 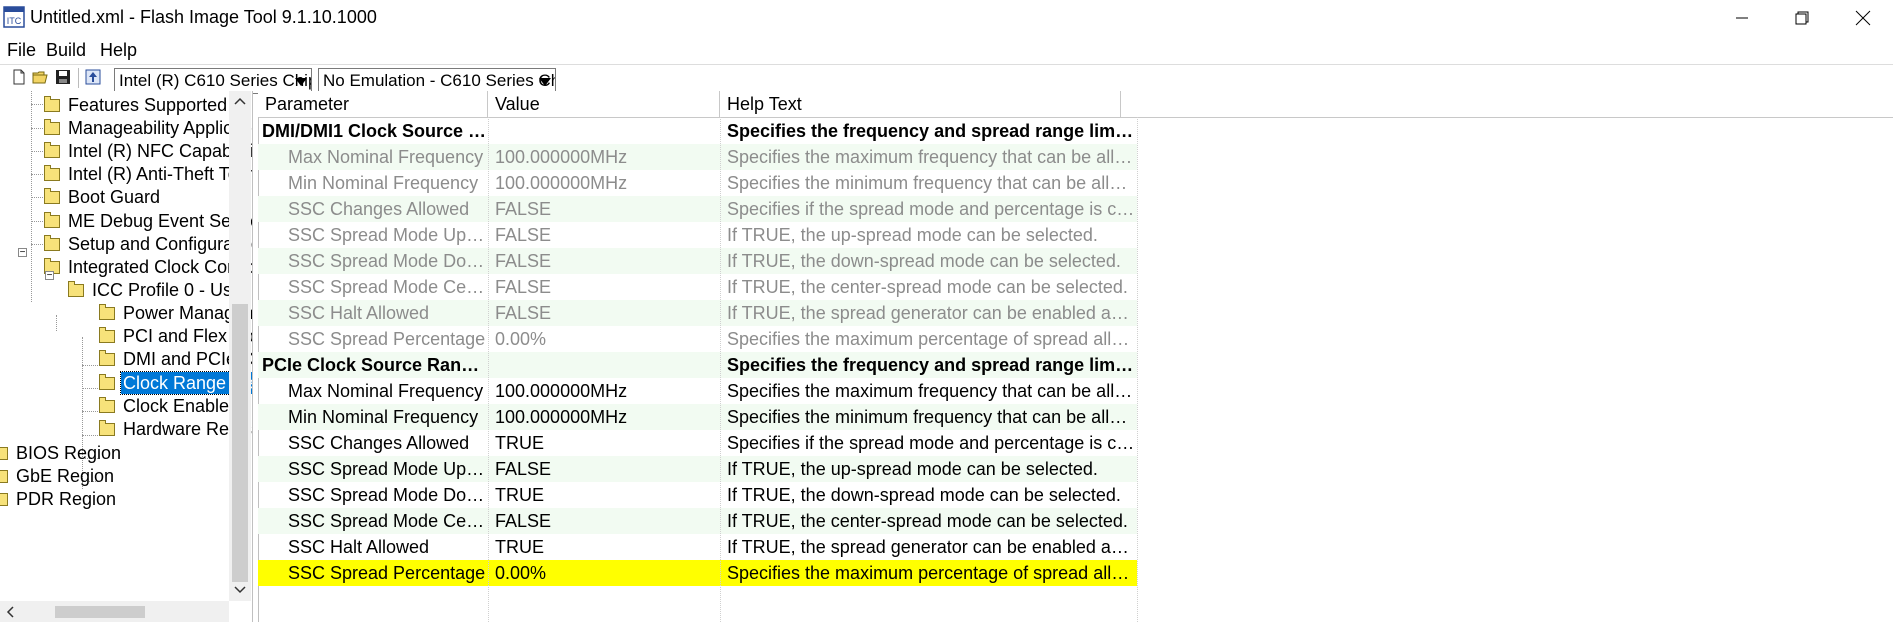 I want to click on tree-item-me-debug: ME Debug Event Service, so click(x=148, y=221).